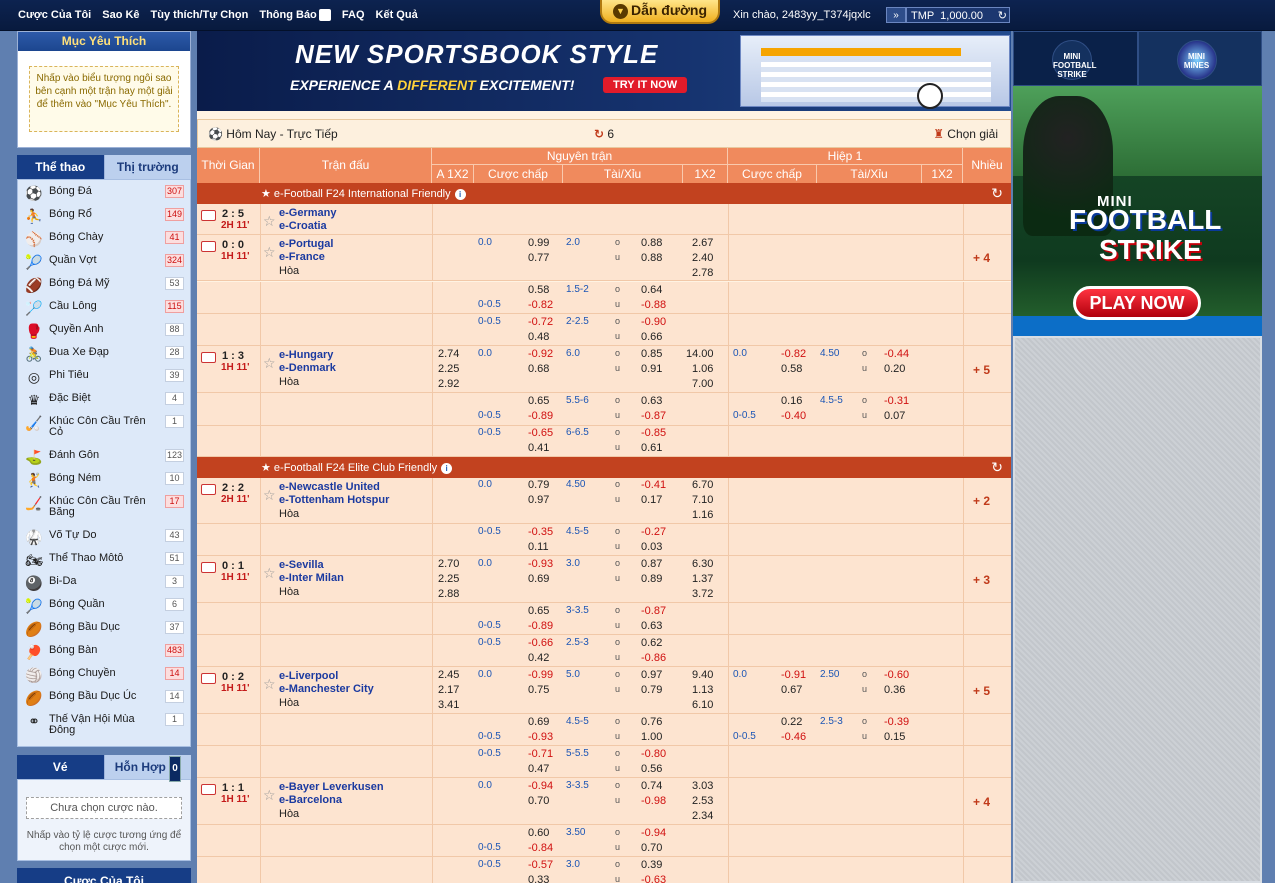 This screenshot has width=1275, height=883. Describe the element at coordinates (538, 833) in the screenshot. I see `odds-value: 0.60` at that location.